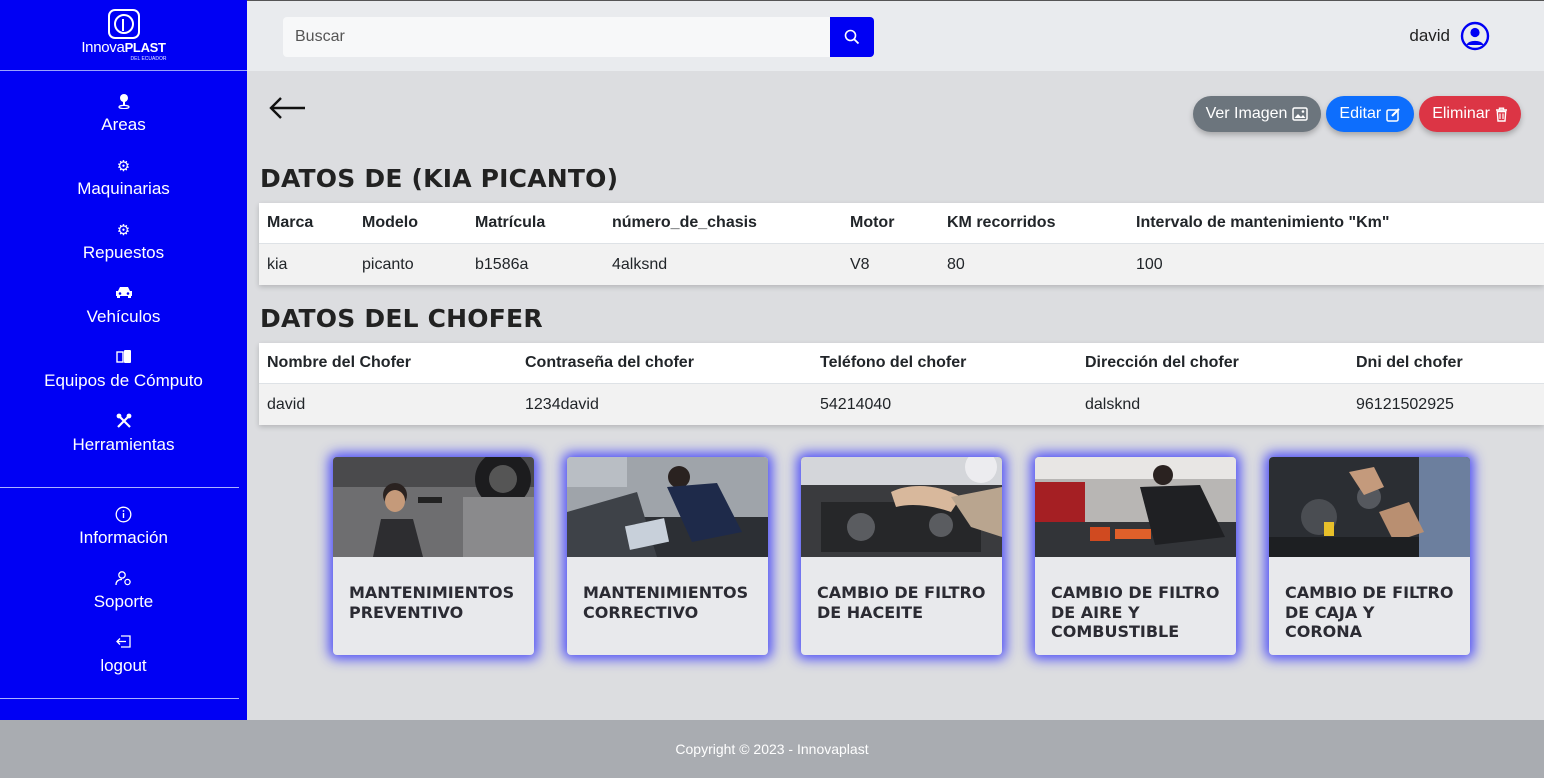 This screenshot has width=1544, height=778. What do you see at coordinates (609, 362) in the screenshot?
I see `column-header: Contraseña del chofer` at bounding box center [609, 362].